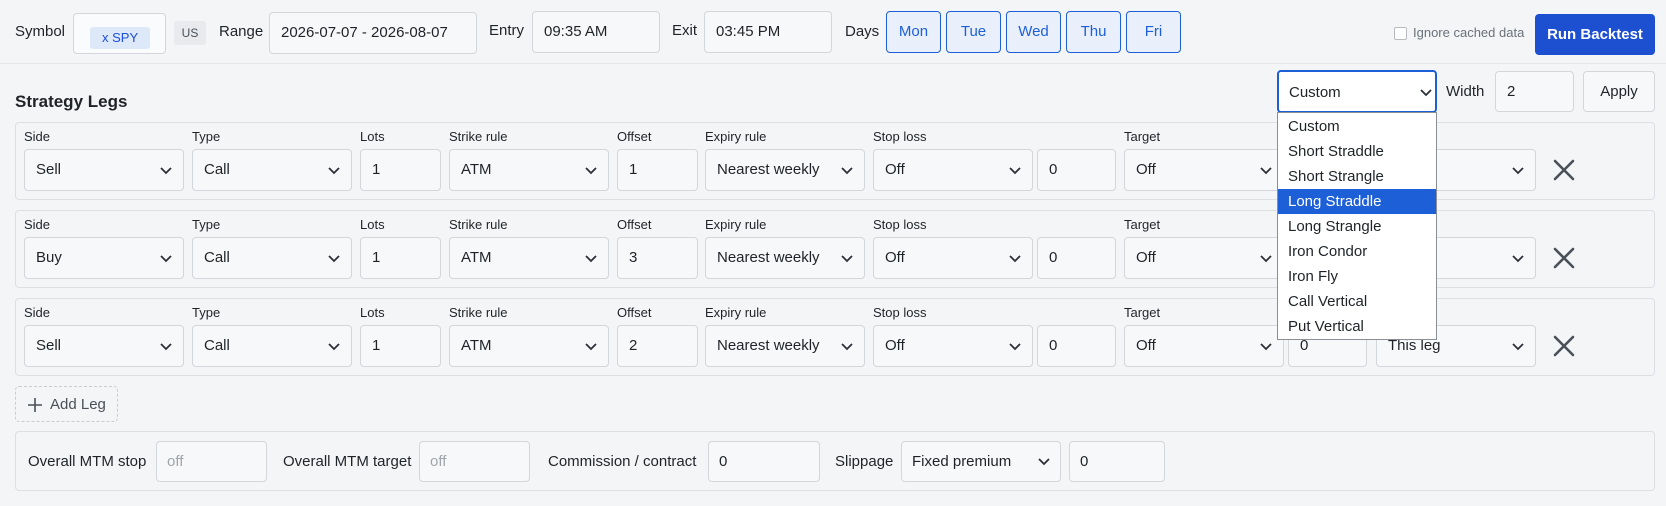  Describe the element at coordinates (736, 224) in the screenshot. I see `leg-expiry-rule-label: Expiry rule` at that location.